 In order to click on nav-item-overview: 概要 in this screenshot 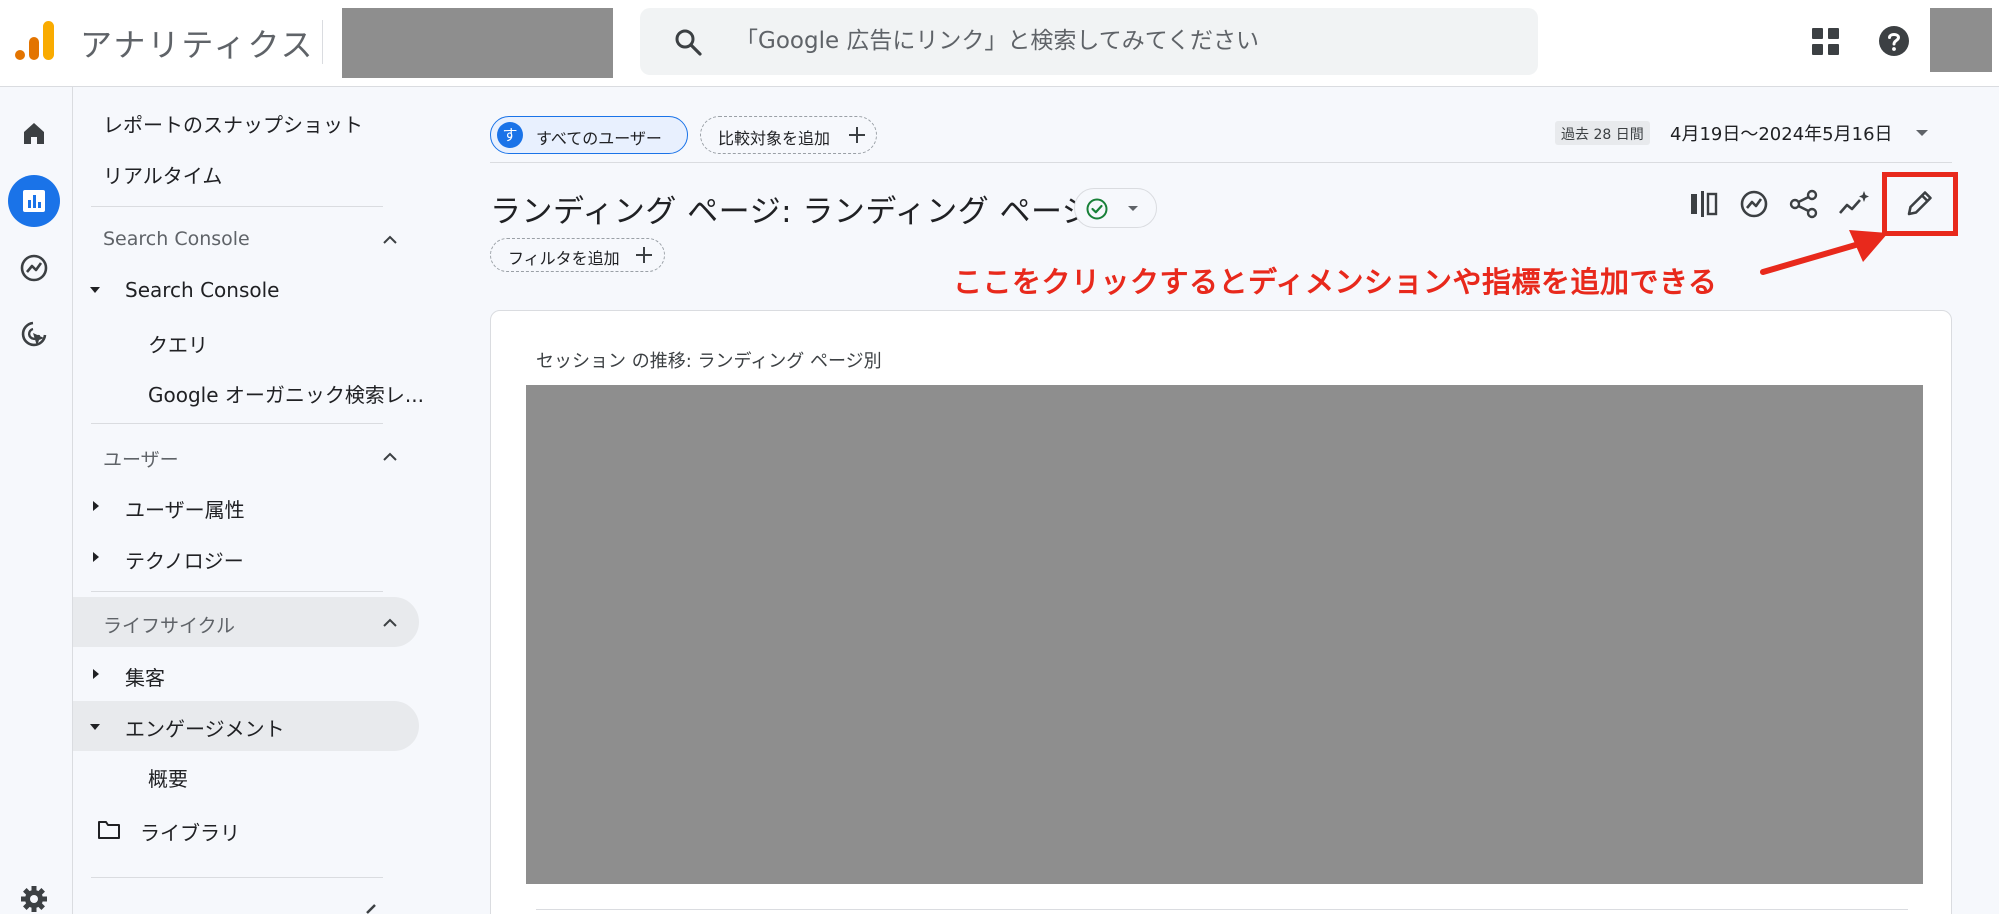, I will do `click(168, 777)`.